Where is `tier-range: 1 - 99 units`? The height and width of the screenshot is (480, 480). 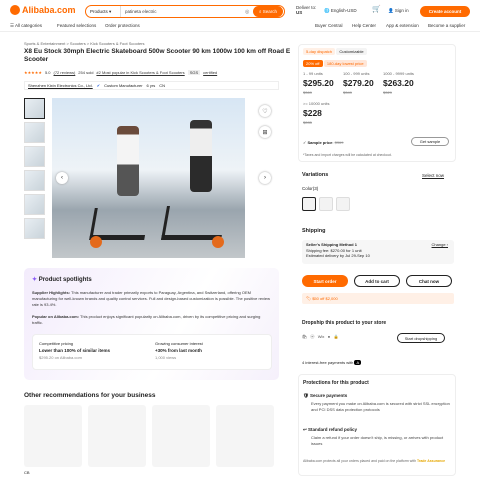 tier-range: 1 - 99 units is located at coordinates (313, 73).